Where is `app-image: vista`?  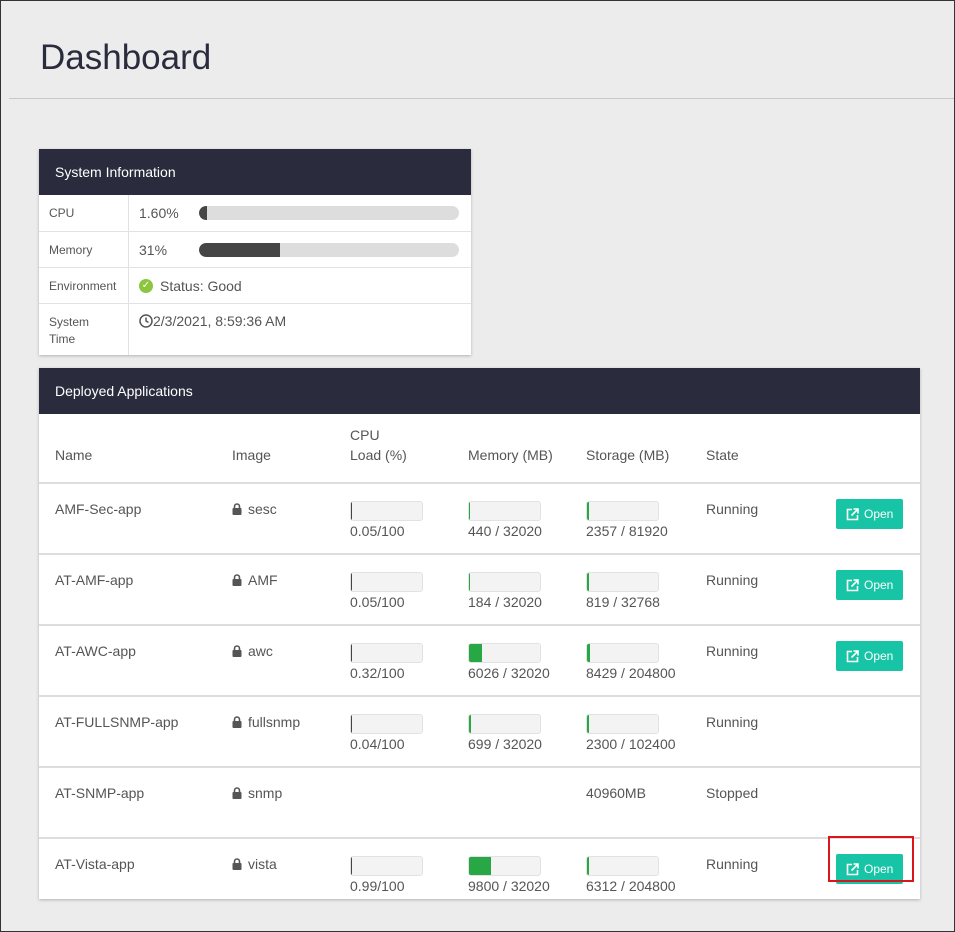
app-image: vista is located at coordinates (262, 864).